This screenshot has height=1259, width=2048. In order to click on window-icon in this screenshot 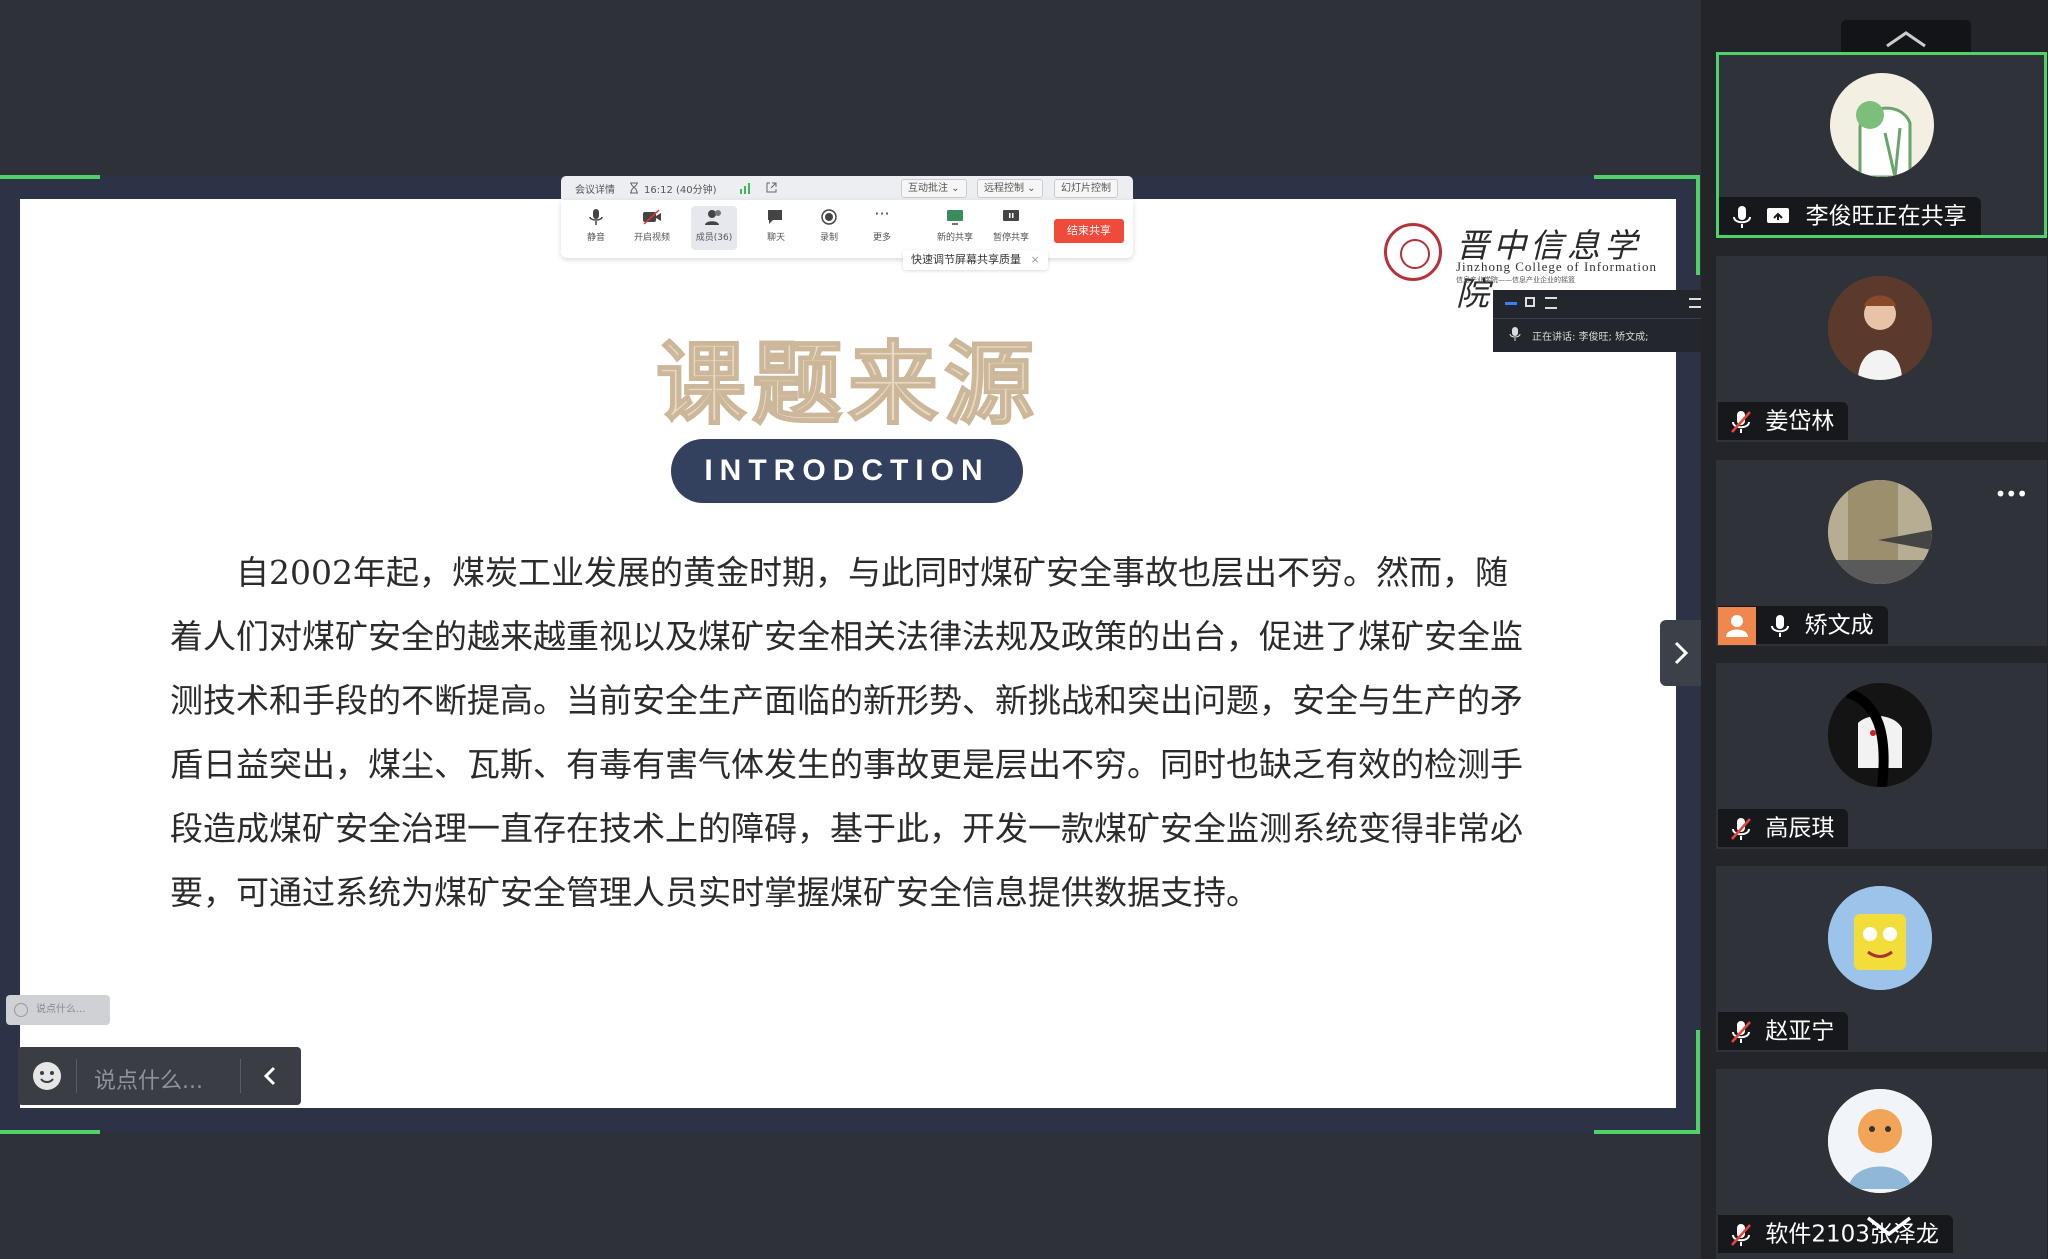, I will do `click(1530, 302)`.